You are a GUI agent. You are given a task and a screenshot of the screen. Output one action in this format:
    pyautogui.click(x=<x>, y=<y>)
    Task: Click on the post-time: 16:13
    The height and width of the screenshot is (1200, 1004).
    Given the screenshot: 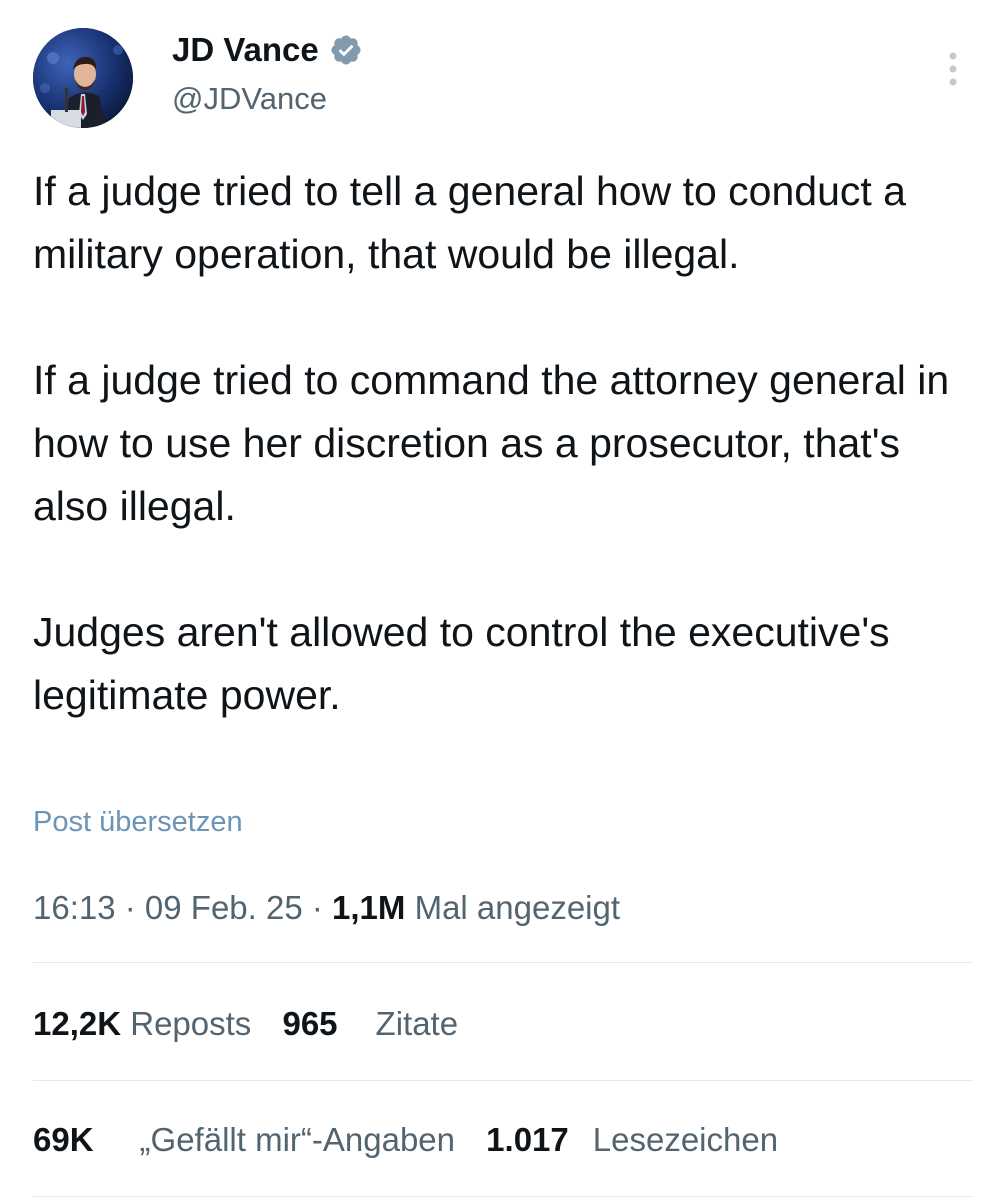 What is the action you would take?
    pyautogui.click(x=74, y=907)
    